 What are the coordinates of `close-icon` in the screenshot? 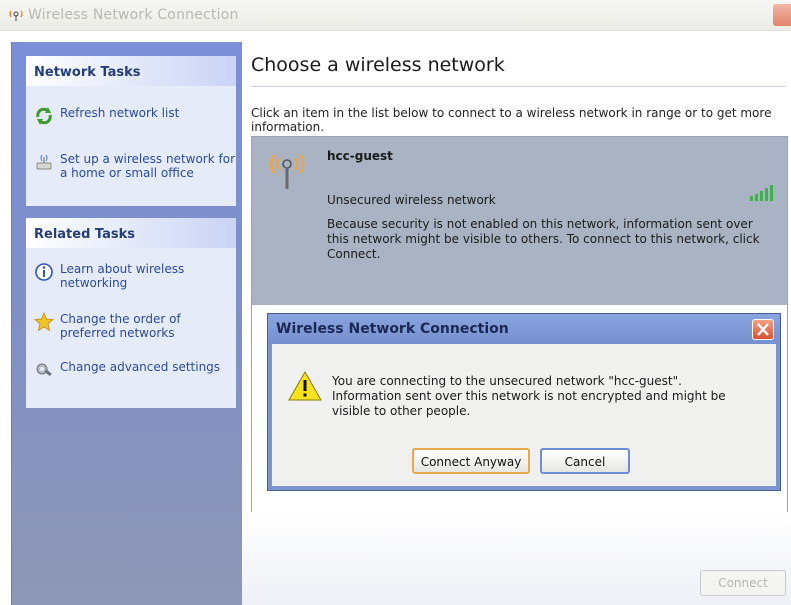 It's located at (763, 329).